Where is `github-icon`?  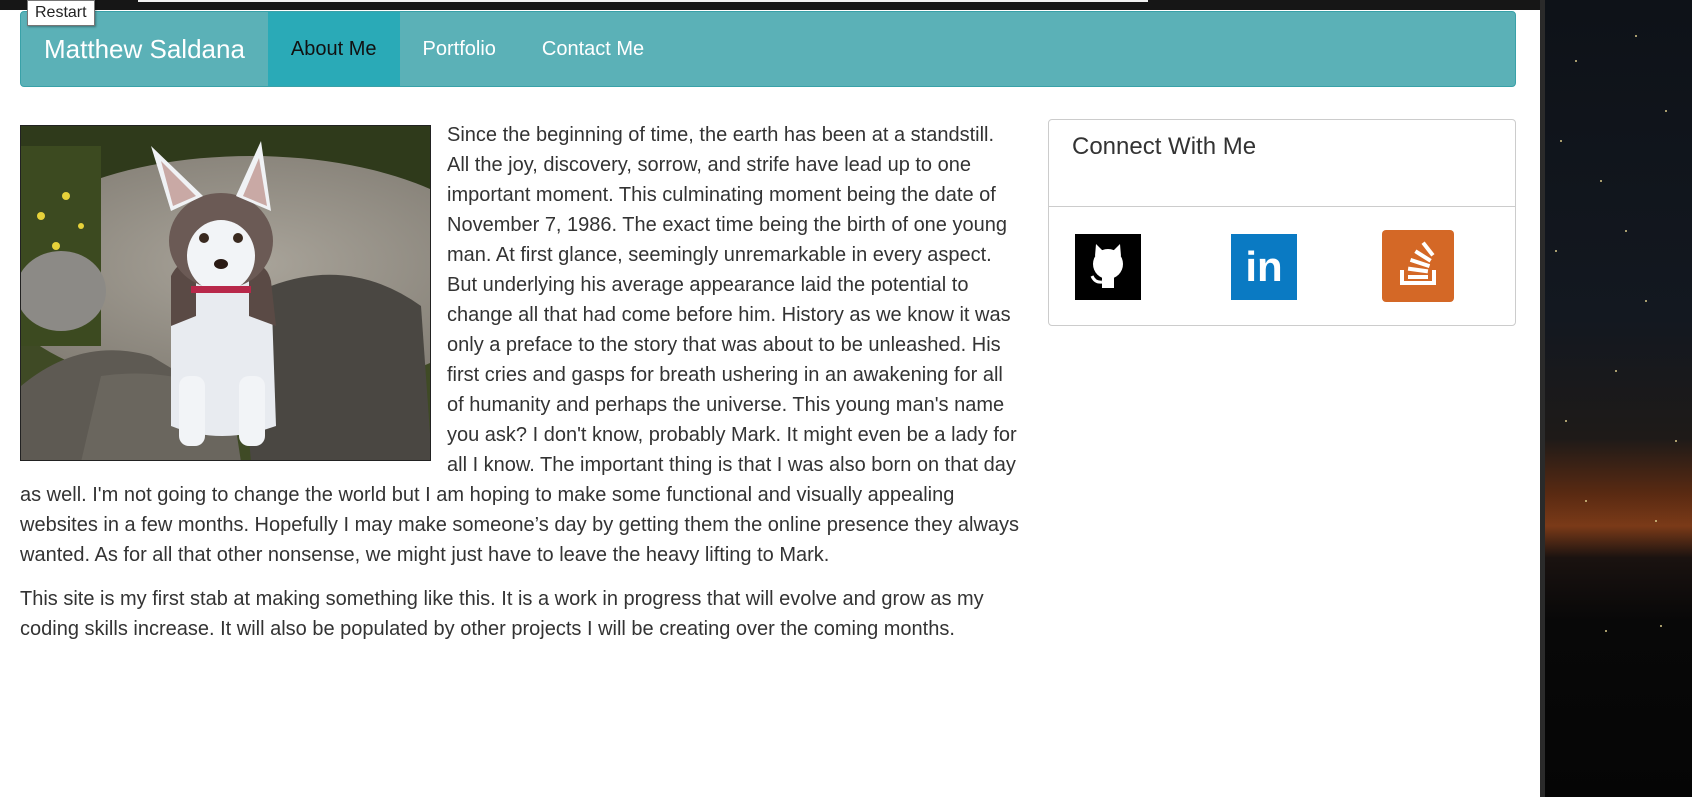
github-icon is located at coordinates (1108, 274).